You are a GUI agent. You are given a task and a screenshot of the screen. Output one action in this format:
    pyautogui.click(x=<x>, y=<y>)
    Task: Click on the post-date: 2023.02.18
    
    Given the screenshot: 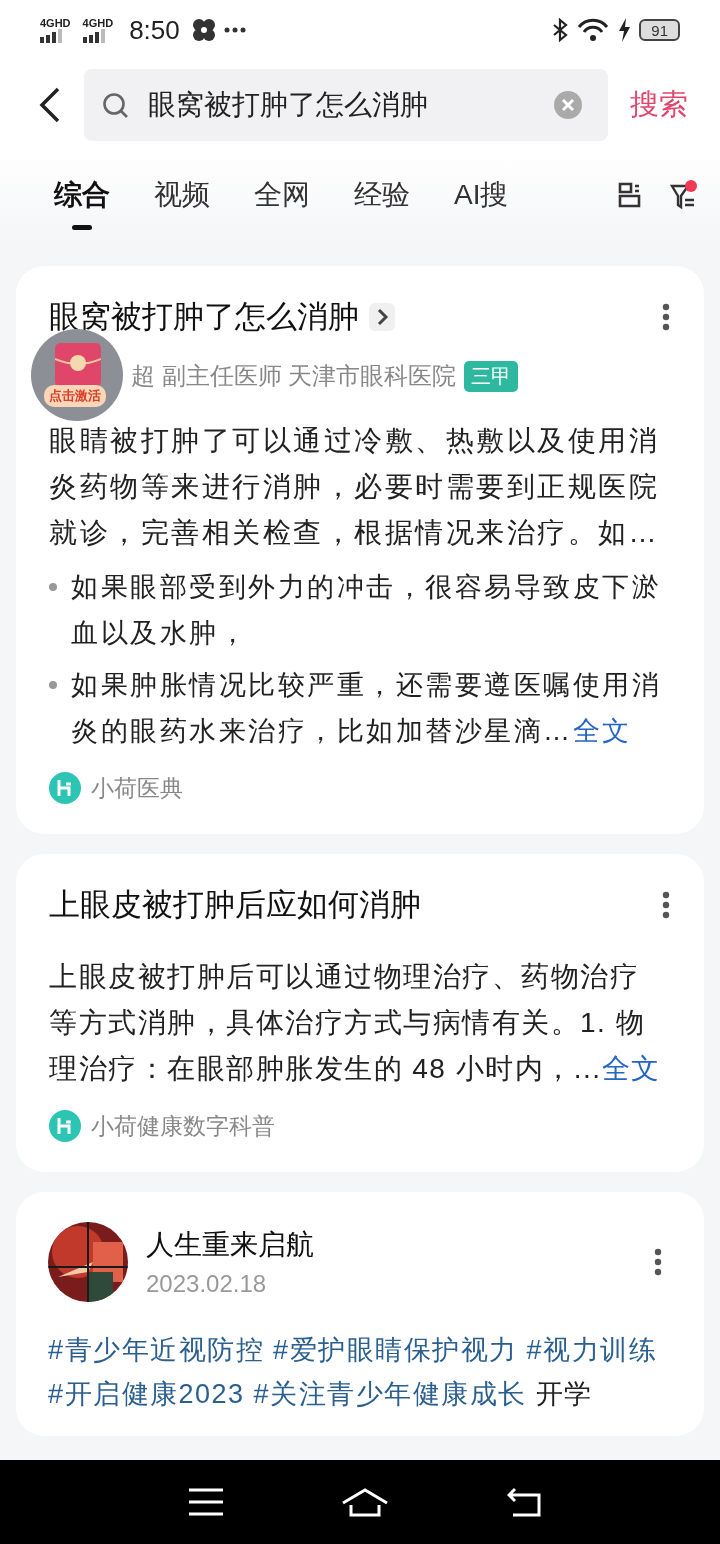 What is the action you would take?
    pyautogui.click(x=207, y=1284)
    